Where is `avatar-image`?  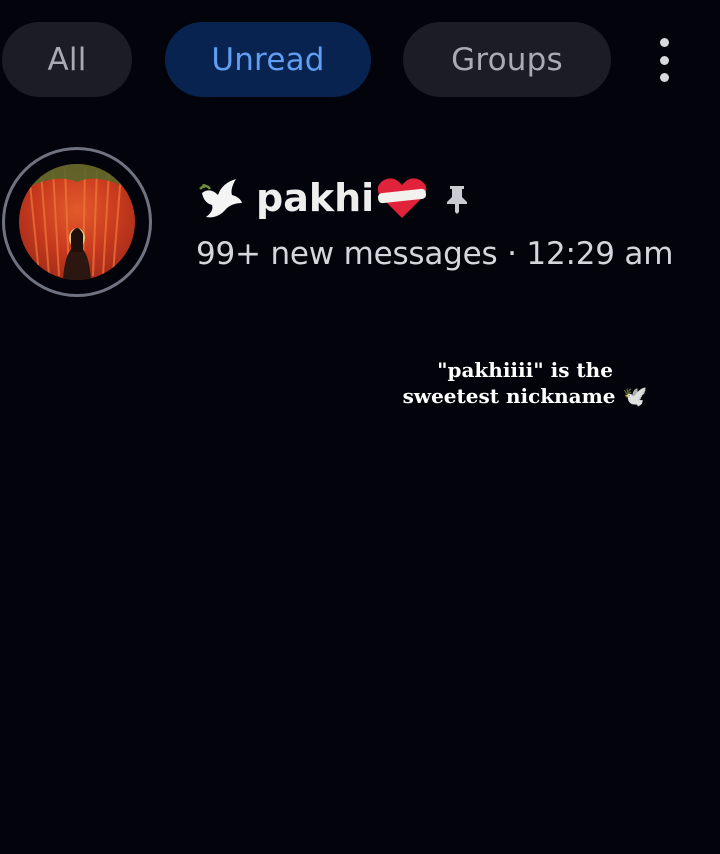 avatar-image is located at coordinates (77, 222).